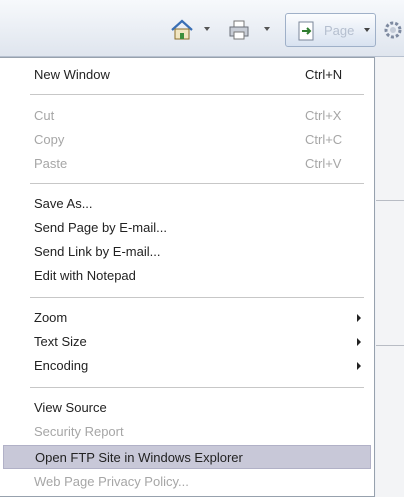 This screenshot has height=497, width=404. Describe the element at coordinates (187, 342) in the screenshot. I see `menu-item-text-size: Text Size` at that location.